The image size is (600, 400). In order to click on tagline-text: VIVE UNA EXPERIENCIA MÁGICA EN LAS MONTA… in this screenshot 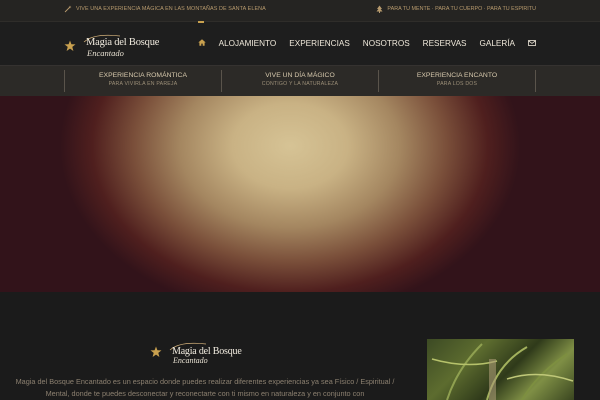, I will do `click(171, 9)`.